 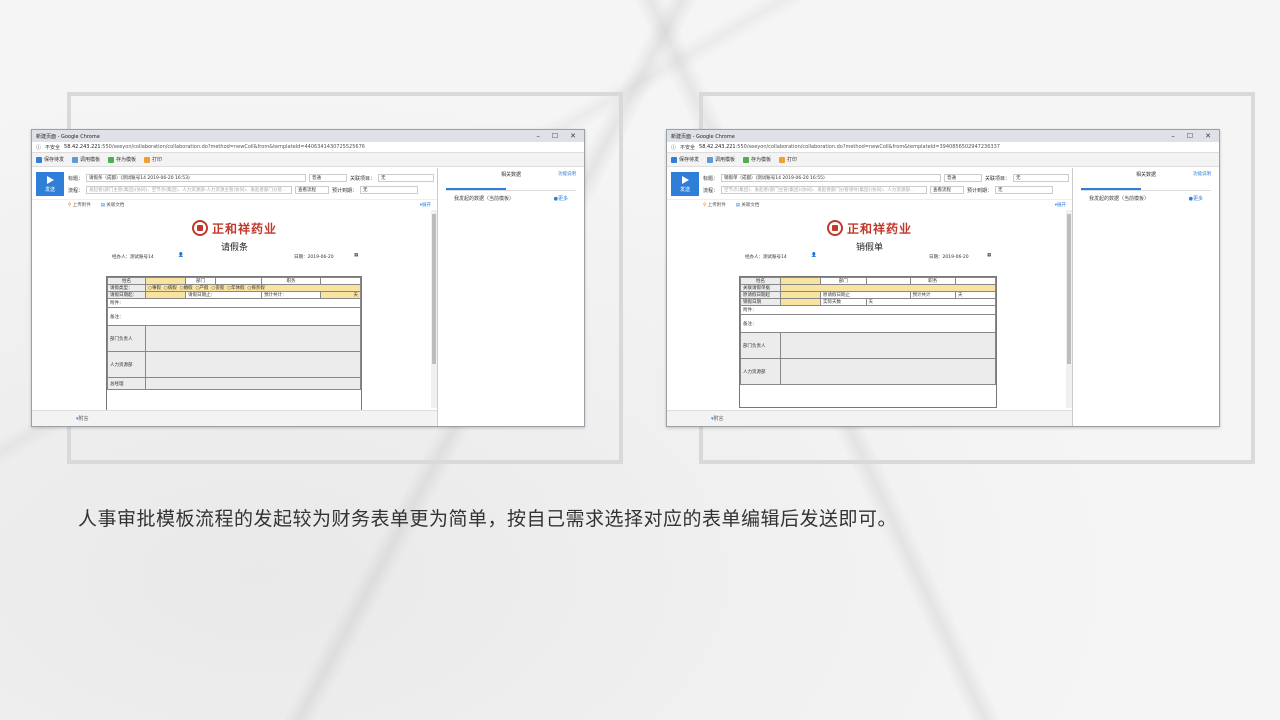 What do you see at coordinates (834, 228) in the screenshot?
I see `logo-mark-icon` at bounding box center [834, 228].